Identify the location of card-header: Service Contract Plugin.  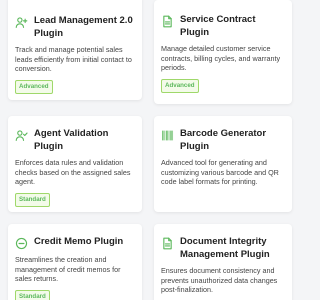
(223, 26).